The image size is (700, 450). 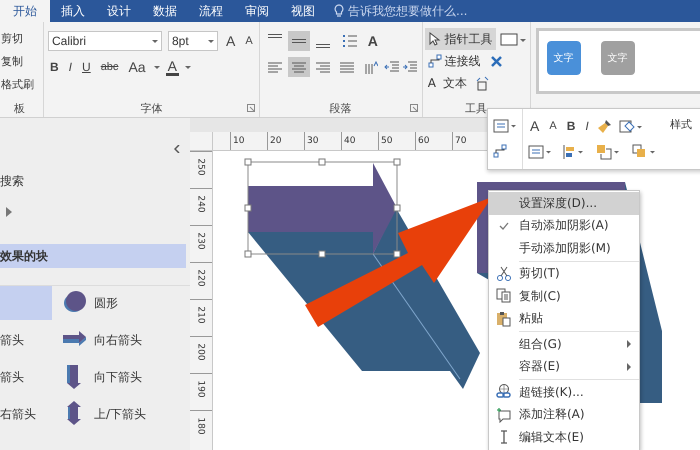 What do you see at coordinates (322, 208) in the screenshot?
I see `selection-box` at bounding box center [322, 208].